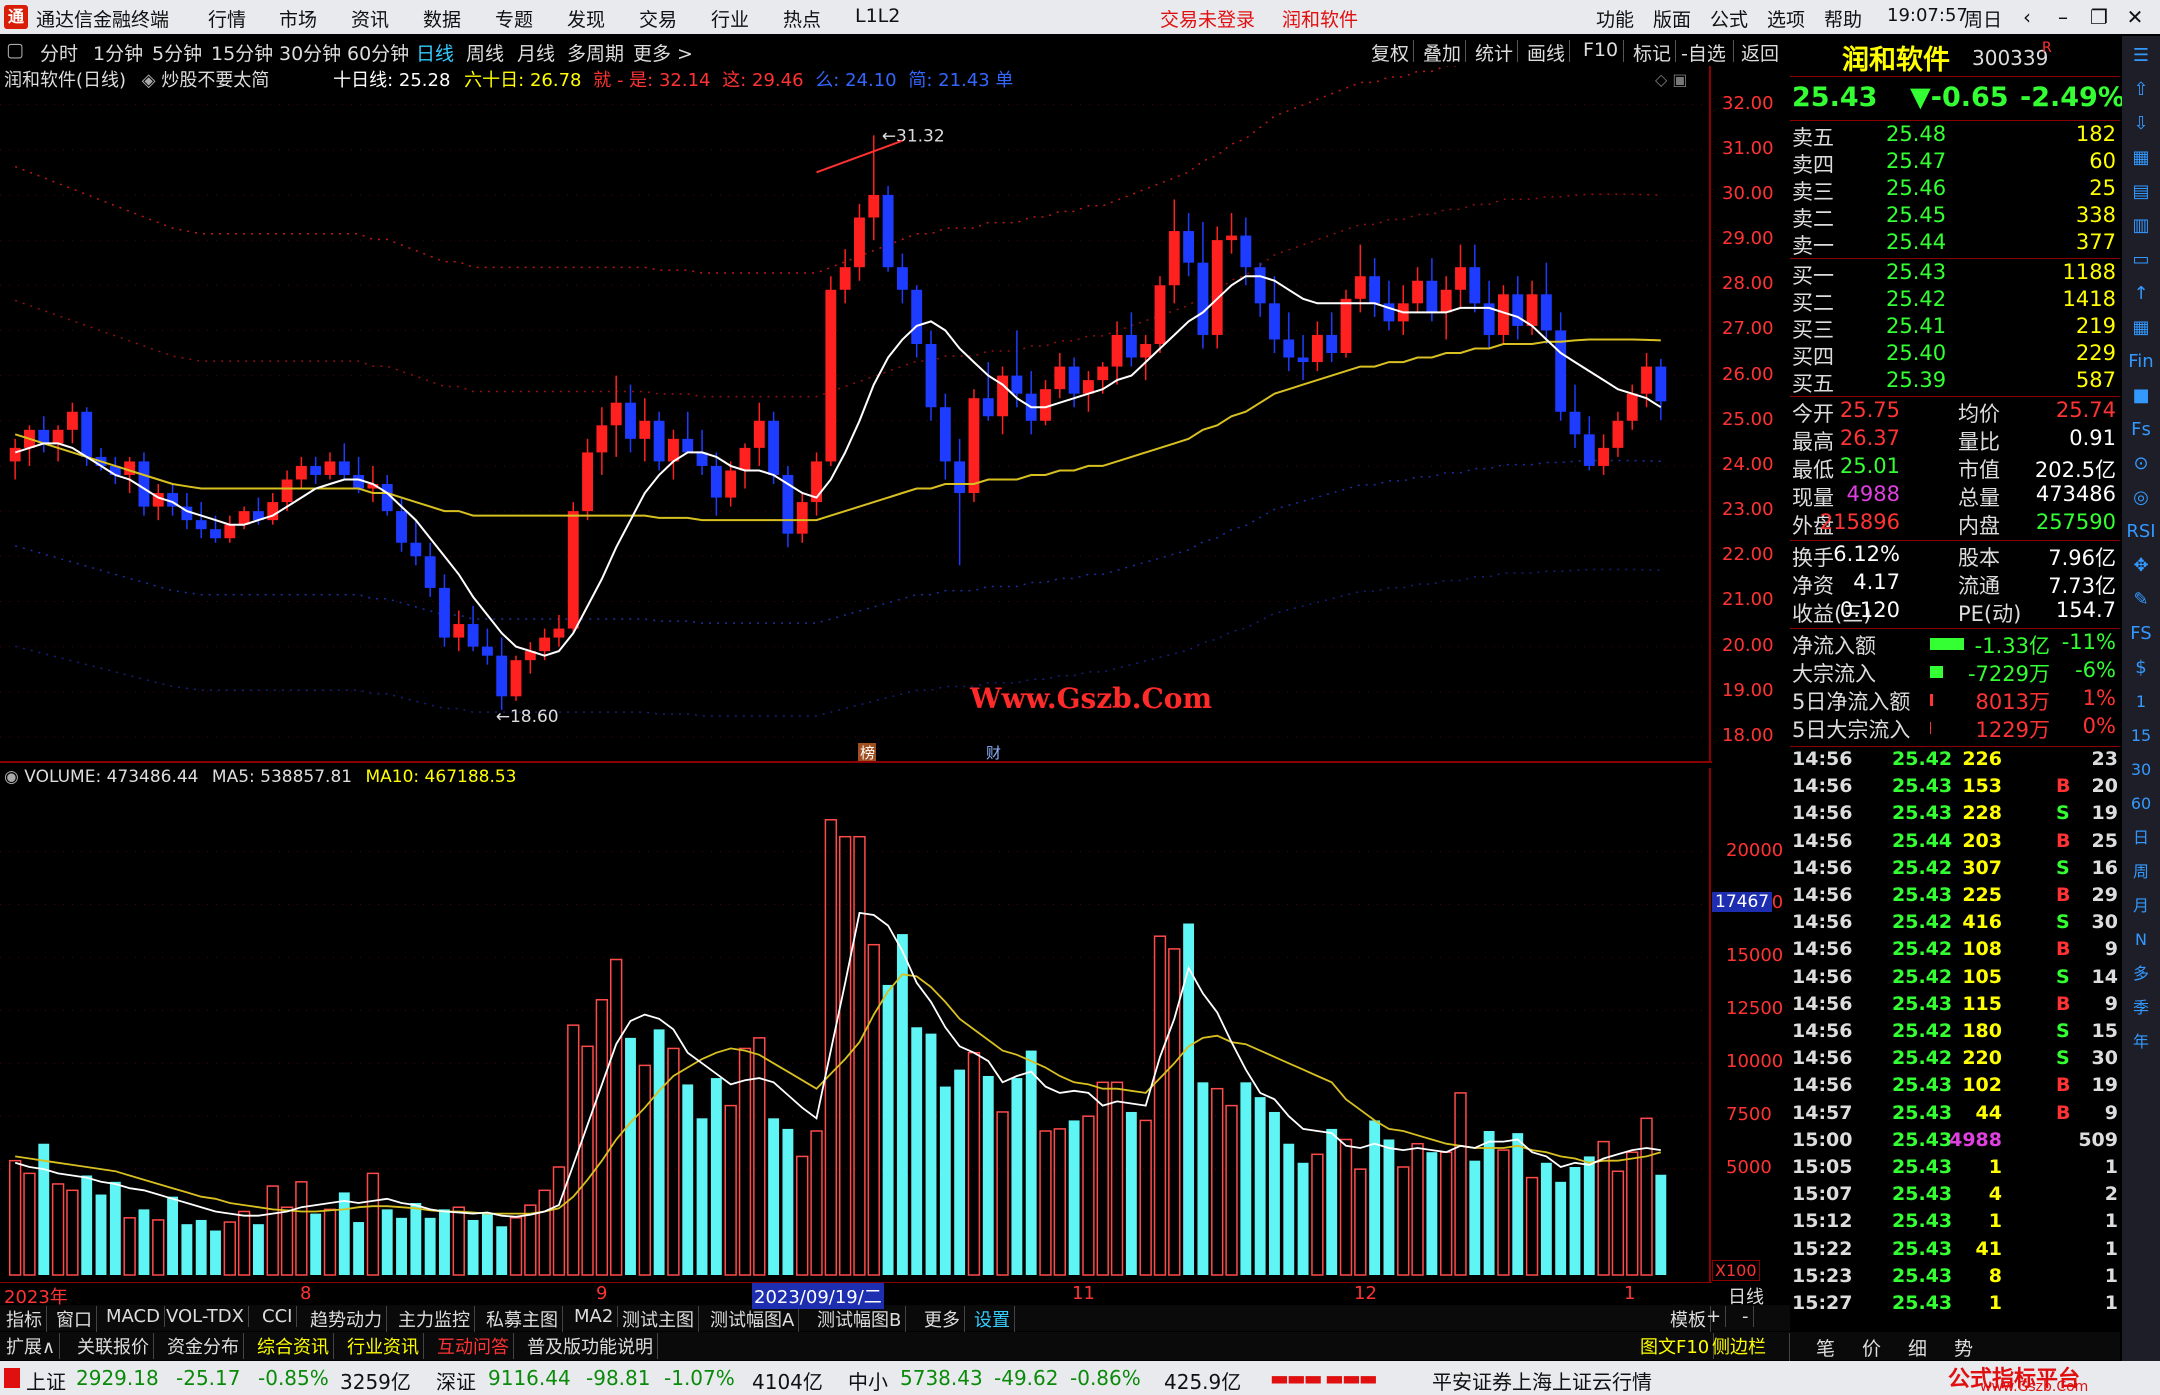 The image size is (2160, 1395). What do you see at coordinates (442, 18) in the screenshot?
I see `menu-data: 数据` at bounding box center [442, 18].